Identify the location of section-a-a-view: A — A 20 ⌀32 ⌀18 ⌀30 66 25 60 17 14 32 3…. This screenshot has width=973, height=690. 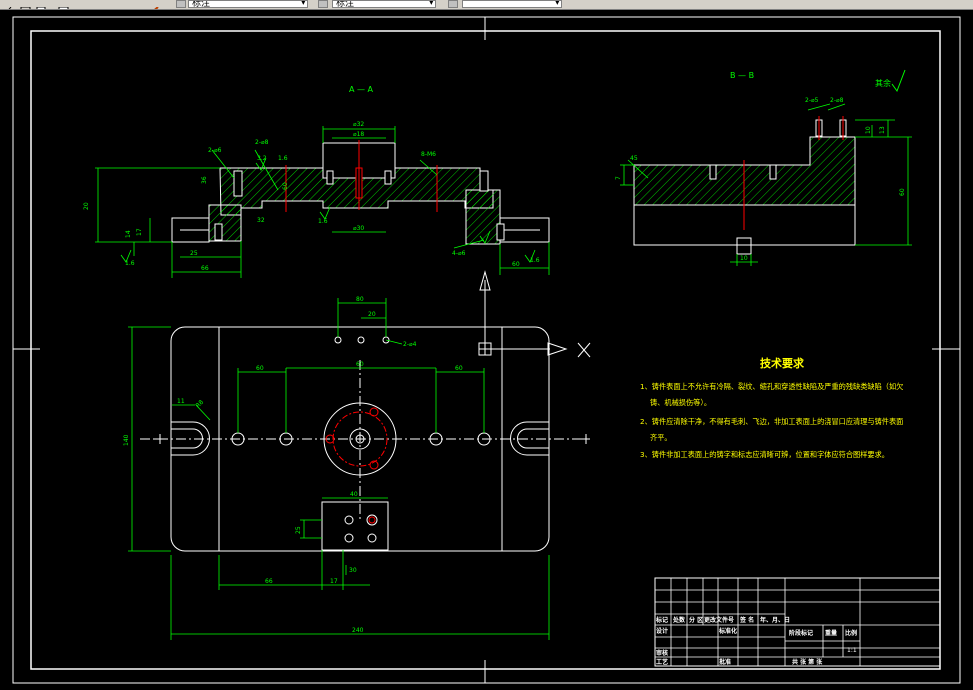
(316, 181).